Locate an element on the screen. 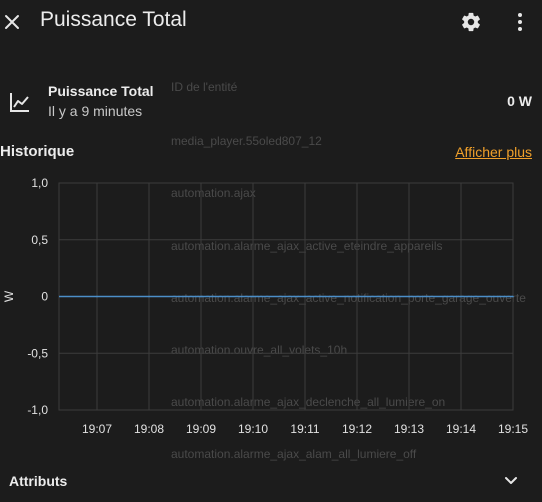 The width and height of the screenshot is (542, 502). x-tick-label: 19:15 is located at coordinates (513, 429).